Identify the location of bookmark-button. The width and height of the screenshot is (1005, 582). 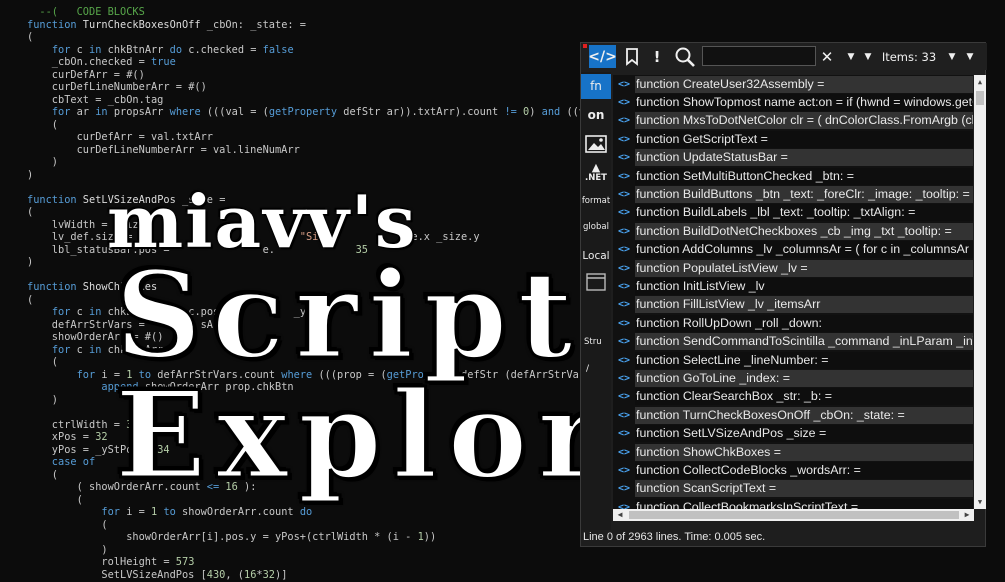
(632, 56).